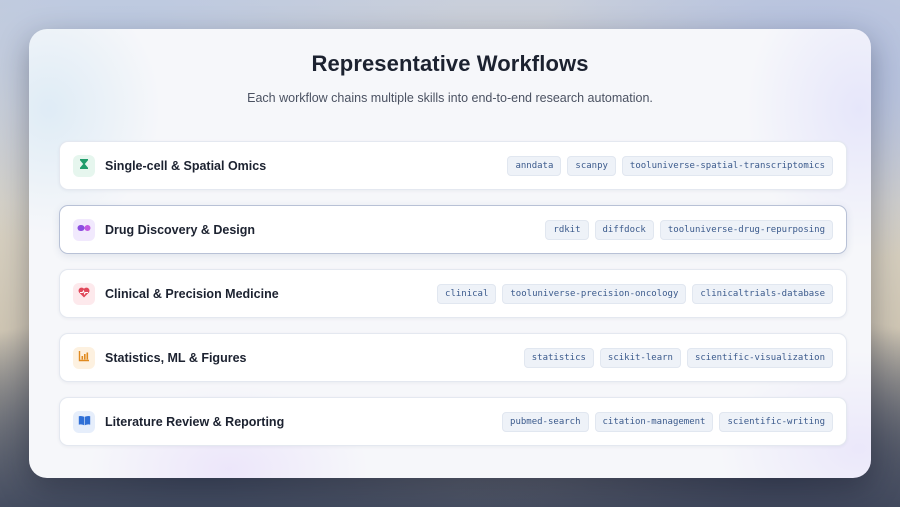 Image resolution: width=900 pixels, height=507 pixels. Describe the element at coordinates (776, 421) in the screenshot. I see `skill-tag: scientific-writing` at that location.